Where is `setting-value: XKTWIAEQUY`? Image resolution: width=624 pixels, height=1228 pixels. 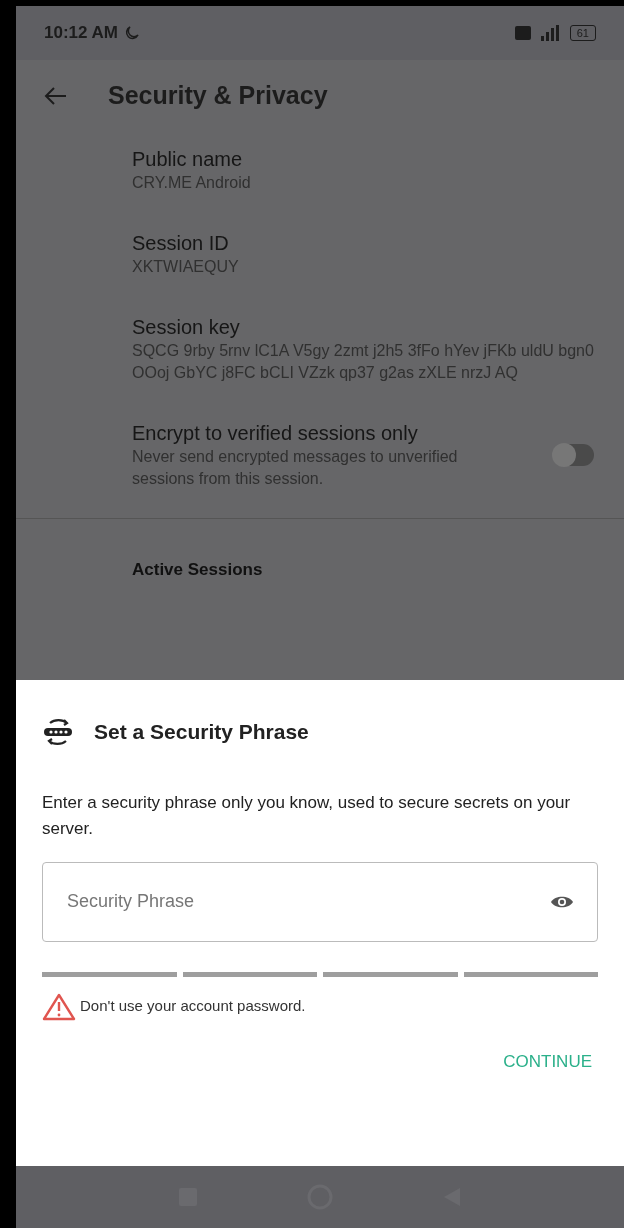 setting-value: XKTWIAEQUY is located at coordinates (186, 267).